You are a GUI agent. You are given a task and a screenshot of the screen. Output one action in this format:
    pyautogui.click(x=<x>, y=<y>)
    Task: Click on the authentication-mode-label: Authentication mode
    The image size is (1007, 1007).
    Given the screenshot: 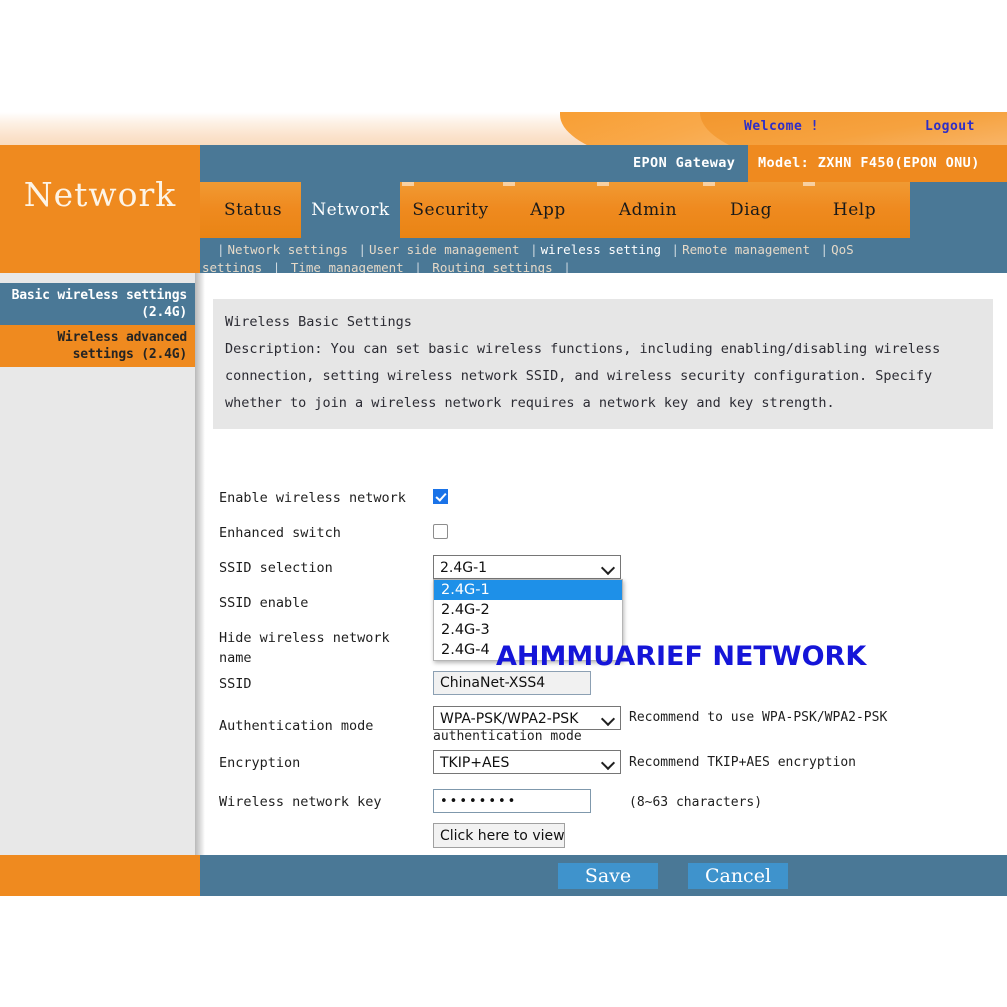 What is the action you would take?
    pyautogui.click(x=296, y=726)
    